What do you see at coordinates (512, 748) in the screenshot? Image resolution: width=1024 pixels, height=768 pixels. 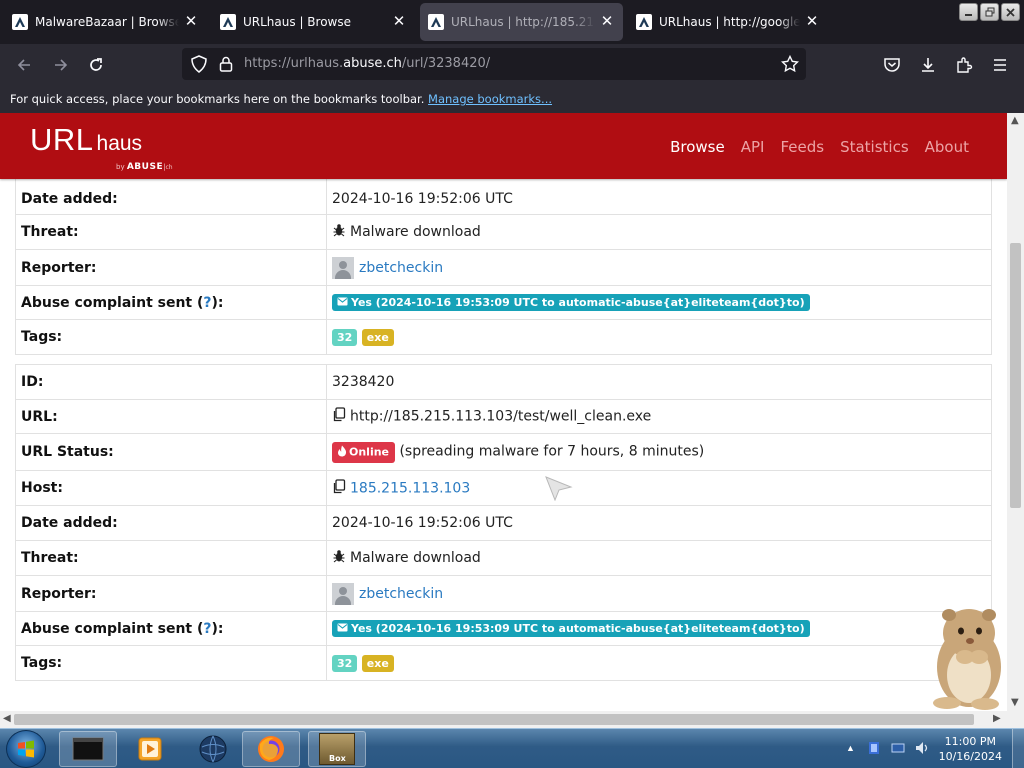 I see `windows-taskbar: Box ▲ 11:00 PM 10/16/2024` at bounding box center [512, 748].